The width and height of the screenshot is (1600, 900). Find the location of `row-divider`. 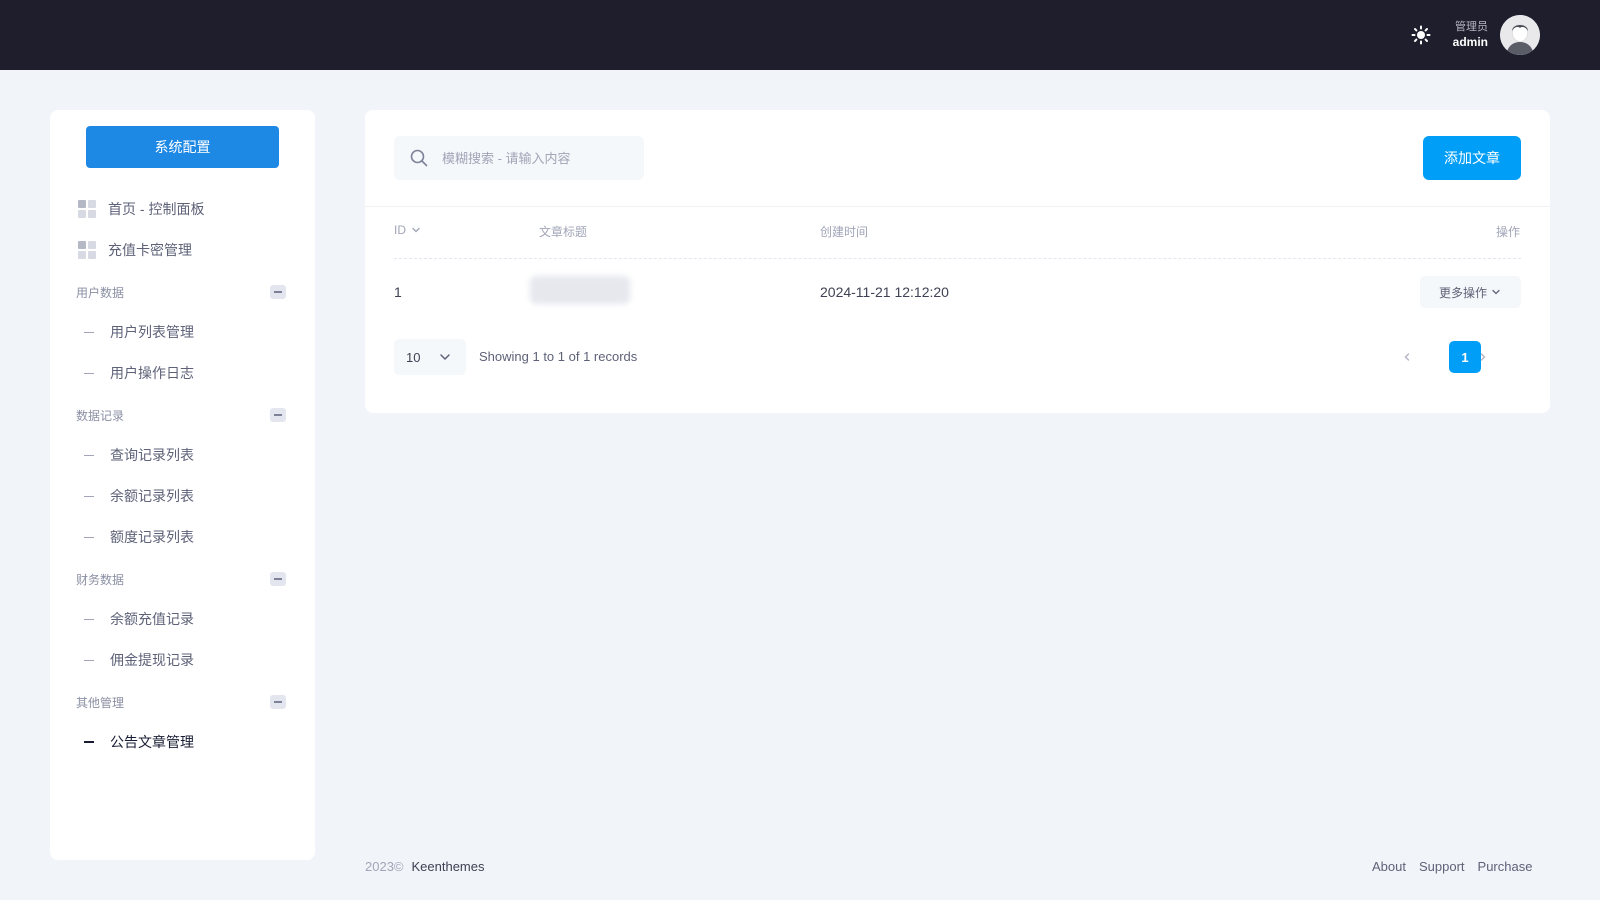

row-divider is located at coordinates (957, 258).